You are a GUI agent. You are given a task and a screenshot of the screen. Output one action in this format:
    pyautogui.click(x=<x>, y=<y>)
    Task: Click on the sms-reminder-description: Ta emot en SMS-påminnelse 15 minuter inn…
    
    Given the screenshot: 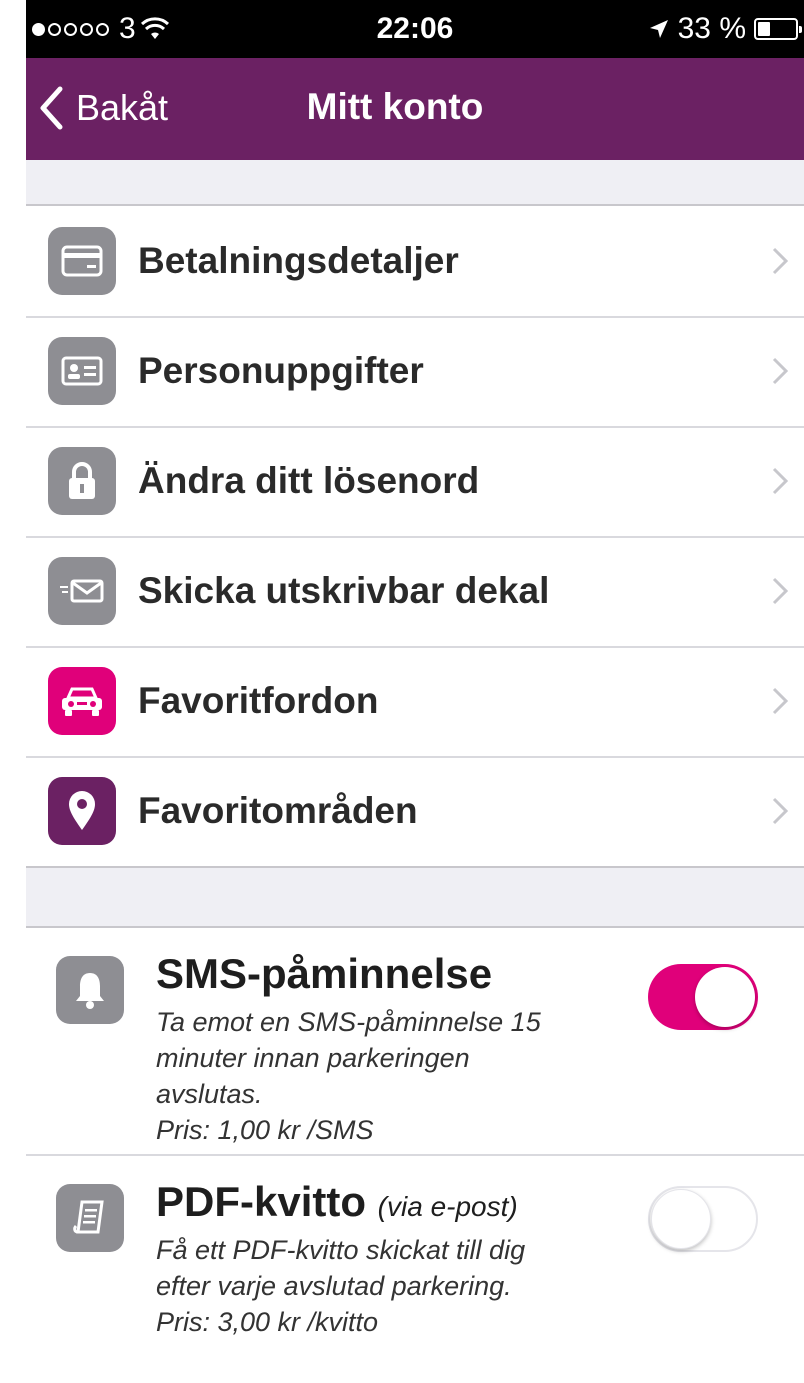 What is the action you would take?
    pyautogui.click(x=391, y=1076)
    